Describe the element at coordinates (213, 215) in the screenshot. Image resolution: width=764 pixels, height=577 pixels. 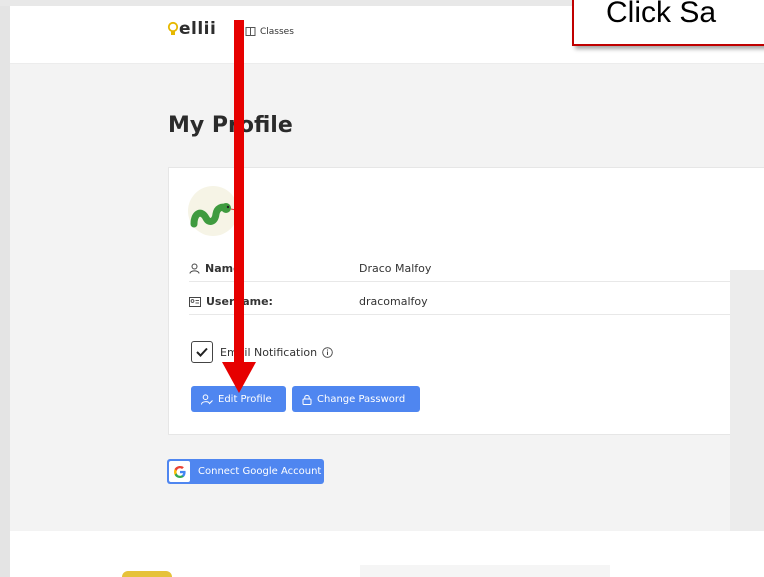
I see `snake-avatar-icon` at that location.